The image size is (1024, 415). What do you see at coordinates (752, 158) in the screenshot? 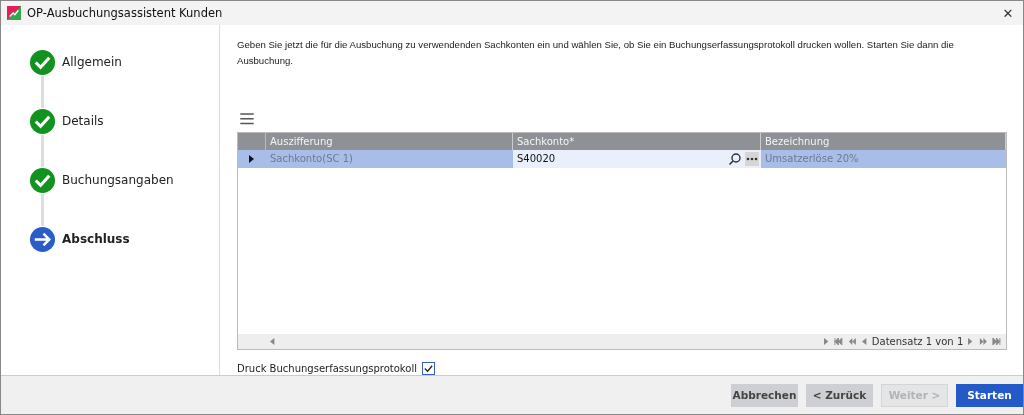
I see `more-icon` at bounding box center [752, 158].